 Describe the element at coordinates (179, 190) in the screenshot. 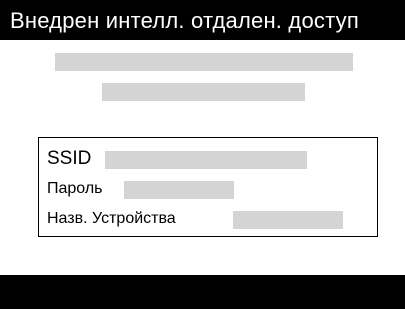

I see `password-value-placeholder` at that location.